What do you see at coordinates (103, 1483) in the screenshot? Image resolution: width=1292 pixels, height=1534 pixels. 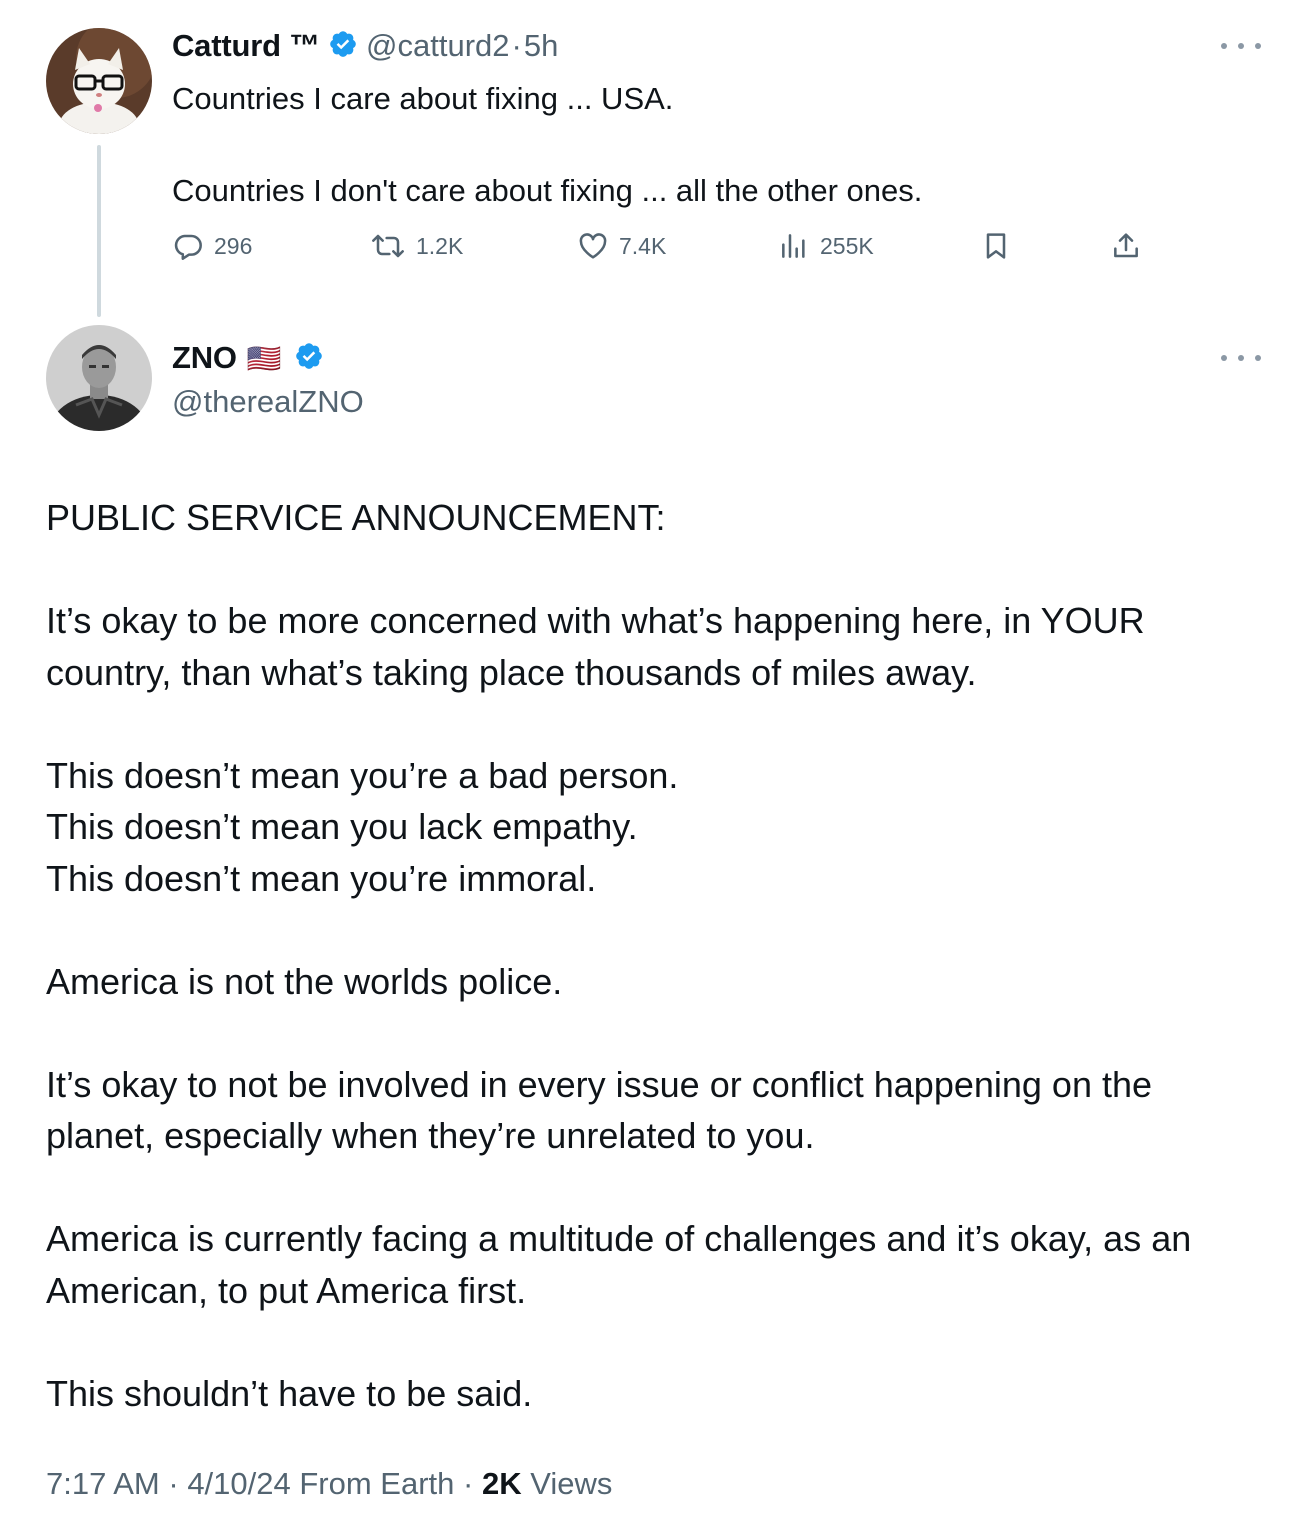 I see `footer-time: 7:17 AM` at bounding box center [103, 1483].